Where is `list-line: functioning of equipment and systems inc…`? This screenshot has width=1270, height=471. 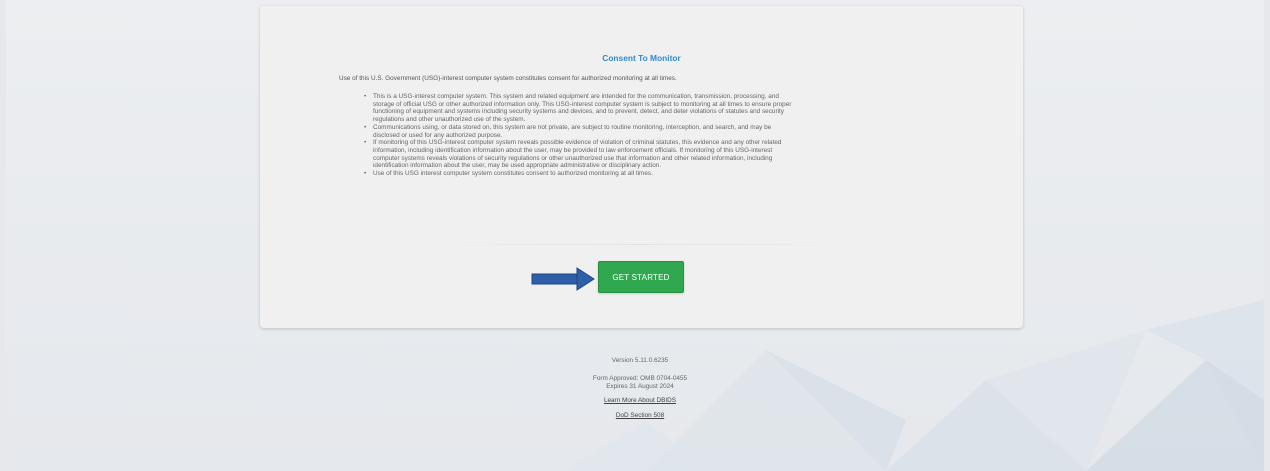
list-line: functioning of equipment and systems inc… is located at coordinates (579, 112).